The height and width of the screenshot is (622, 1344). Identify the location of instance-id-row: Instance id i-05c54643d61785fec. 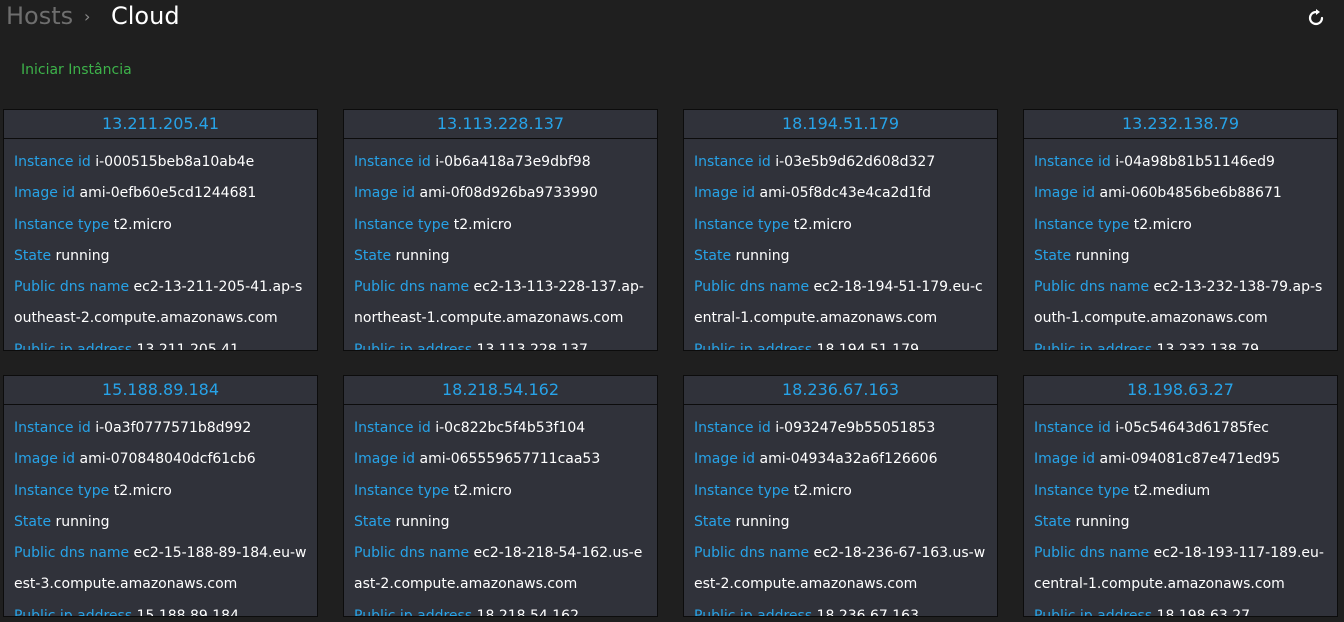
(1180, 428).